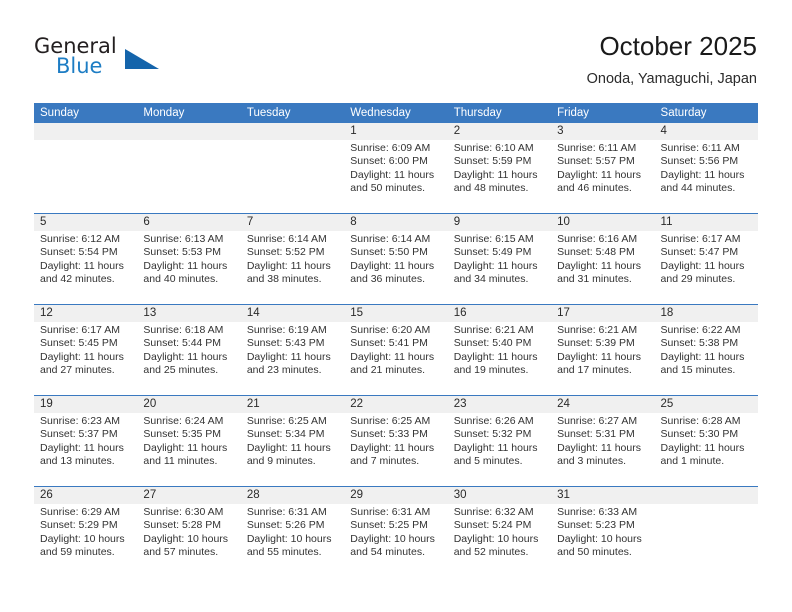 This screenshot has width=792, height=612. What do you see at coordinates (146, 222) in the screenshot?
I see `day-number: 6` at bounding box center [146, 222].